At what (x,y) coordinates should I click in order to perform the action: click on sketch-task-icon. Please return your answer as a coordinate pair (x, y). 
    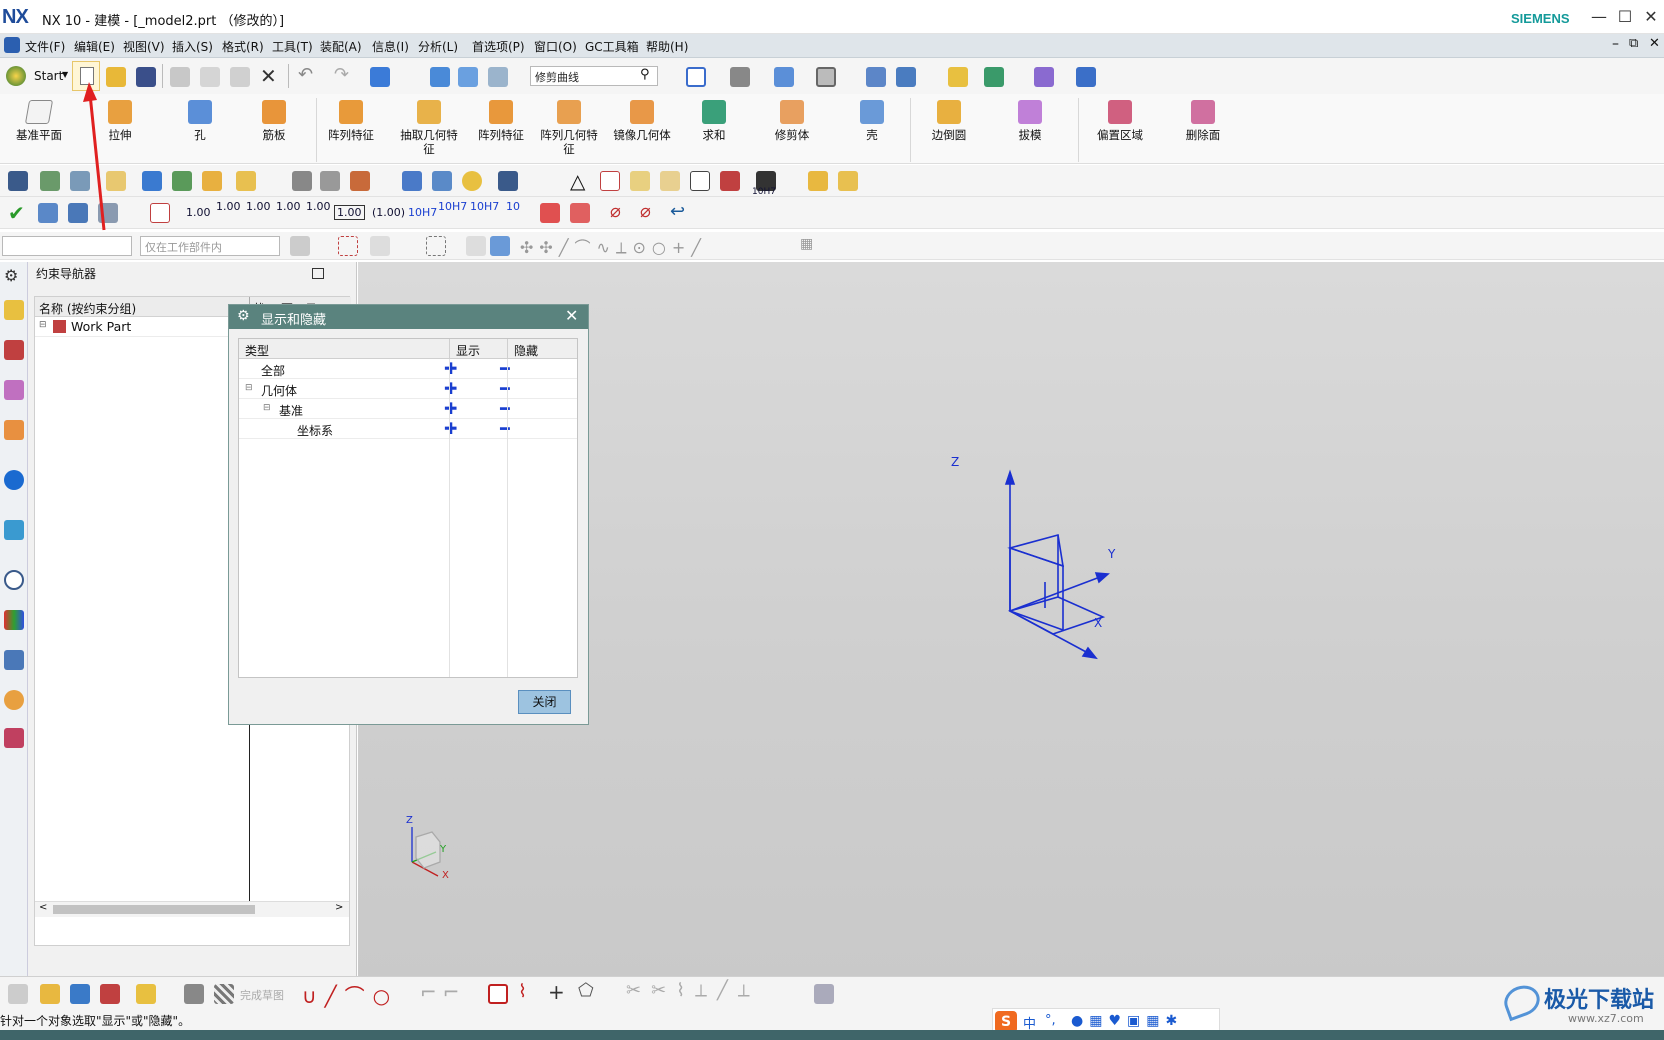
    Looking at the image, I should click on (194, 994).